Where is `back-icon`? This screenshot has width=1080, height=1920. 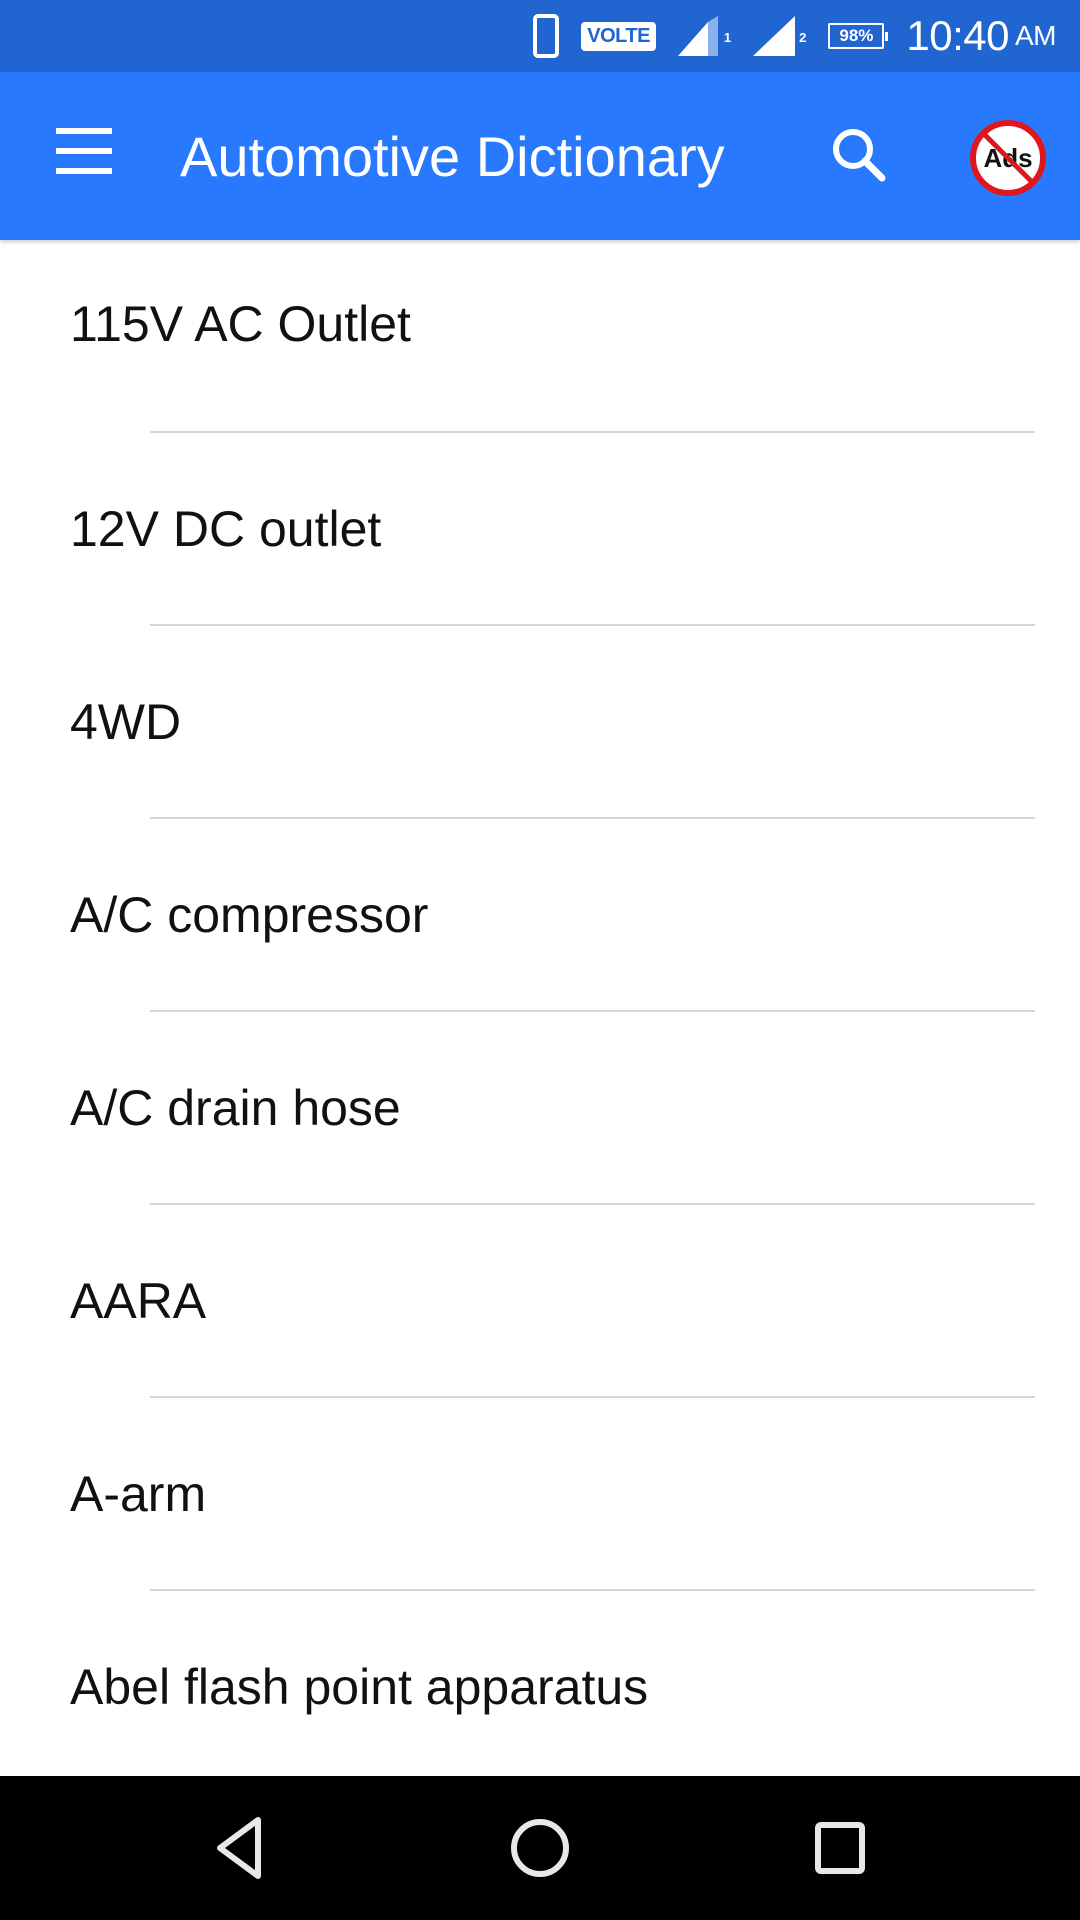
back-icon is located at coordinates (240, 1848).